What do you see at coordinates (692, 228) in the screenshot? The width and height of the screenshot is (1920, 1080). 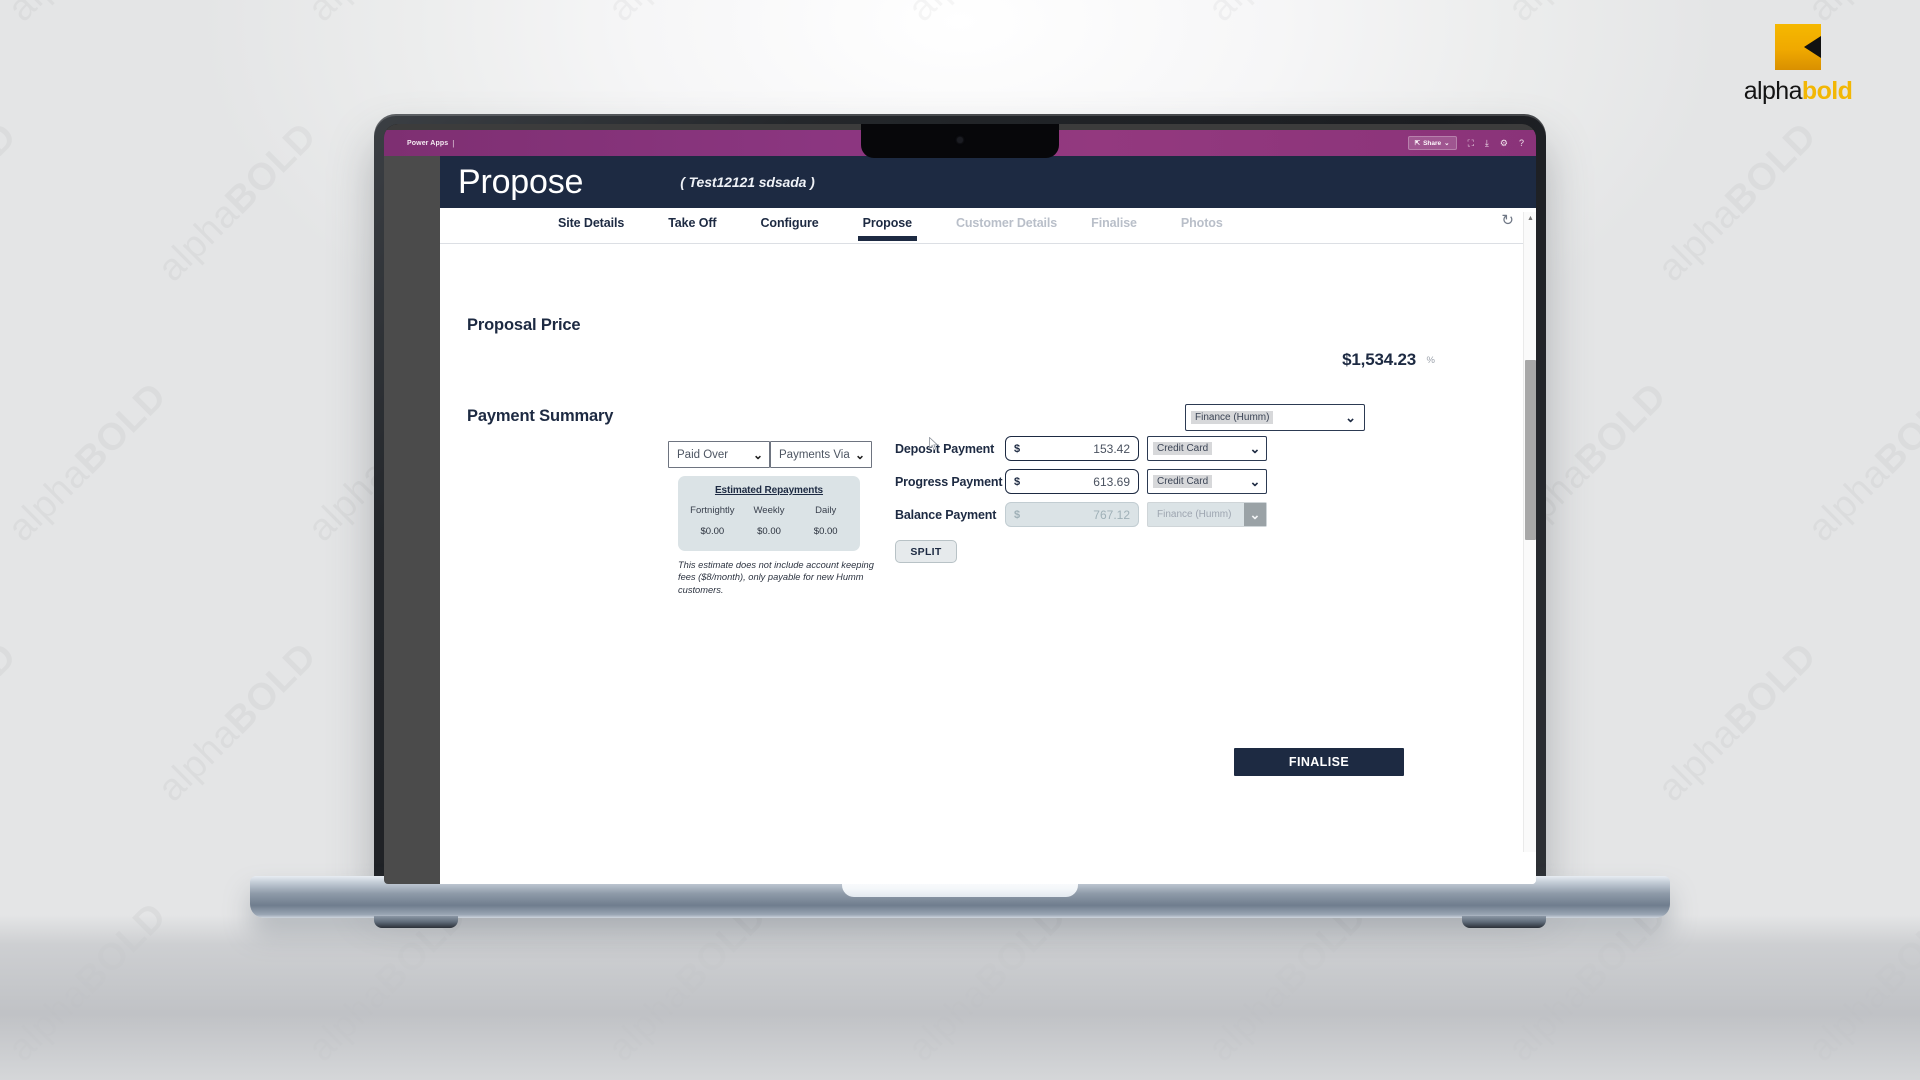 I see `tab-take-off: Take Off` at bounding box center [692, 228].